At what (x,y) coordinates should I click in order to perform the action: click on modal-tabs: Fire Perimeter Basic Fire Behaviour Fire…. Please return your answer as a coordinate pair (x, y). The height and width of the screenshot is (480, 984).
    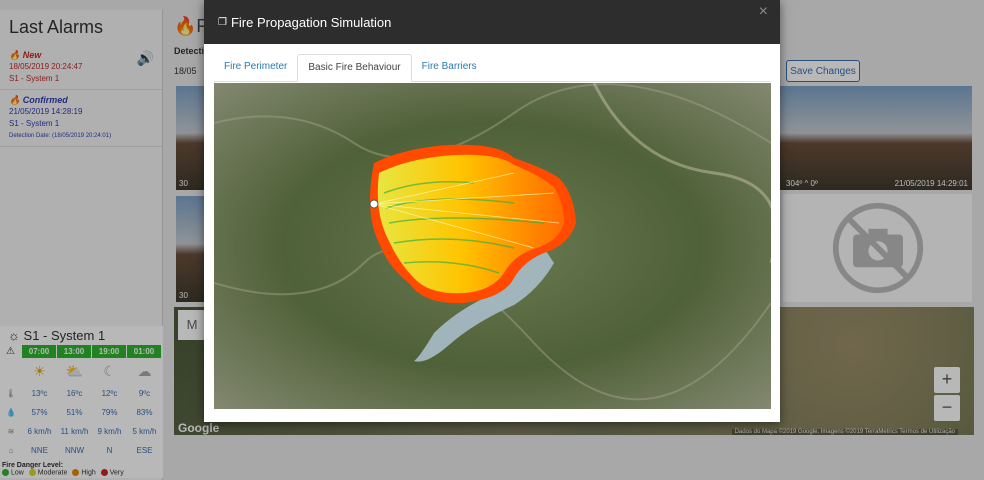
    Looking at the image, I should click on (492, 68).